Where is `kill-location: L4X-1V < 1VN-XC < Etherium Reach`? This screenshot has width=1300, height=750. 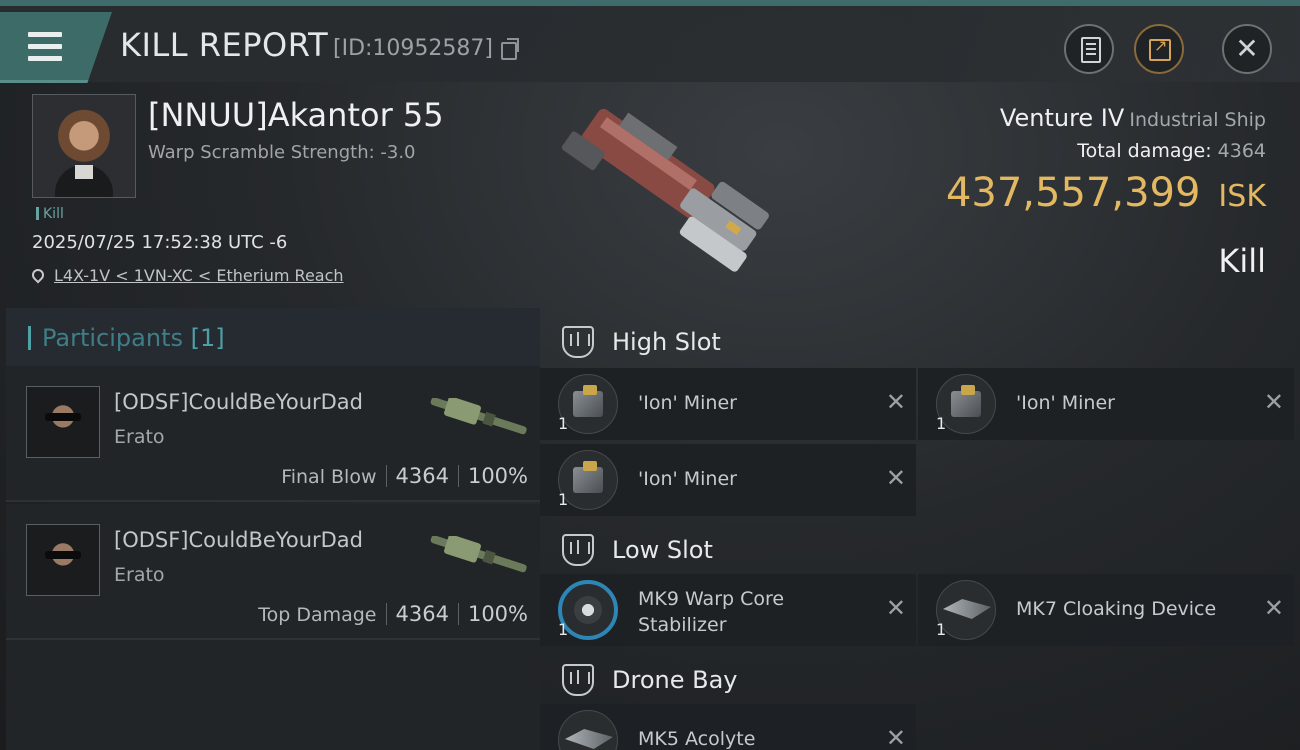
kill-location: L4X-1V < 1VN-XC < Etherium Reach is located at coordinates (186, 275).